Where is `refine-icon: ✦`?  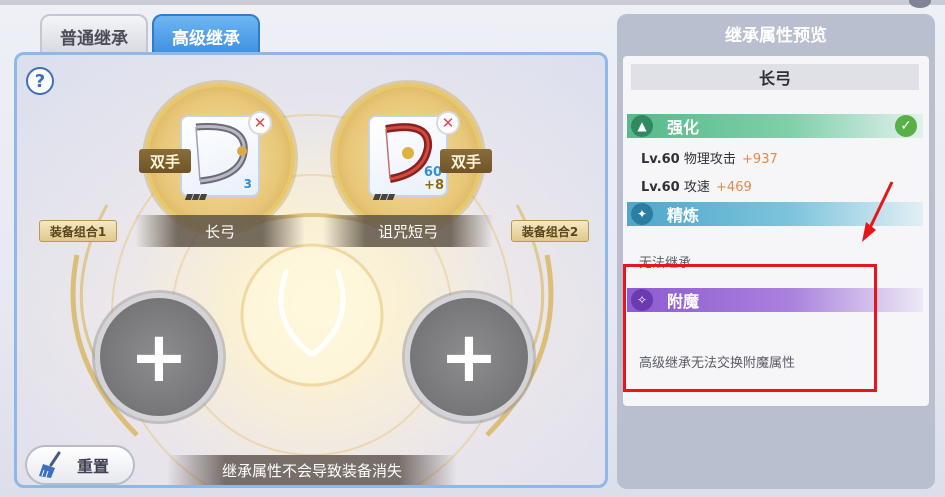 refine-icon: ✦ is located at coordinates (642, 214).